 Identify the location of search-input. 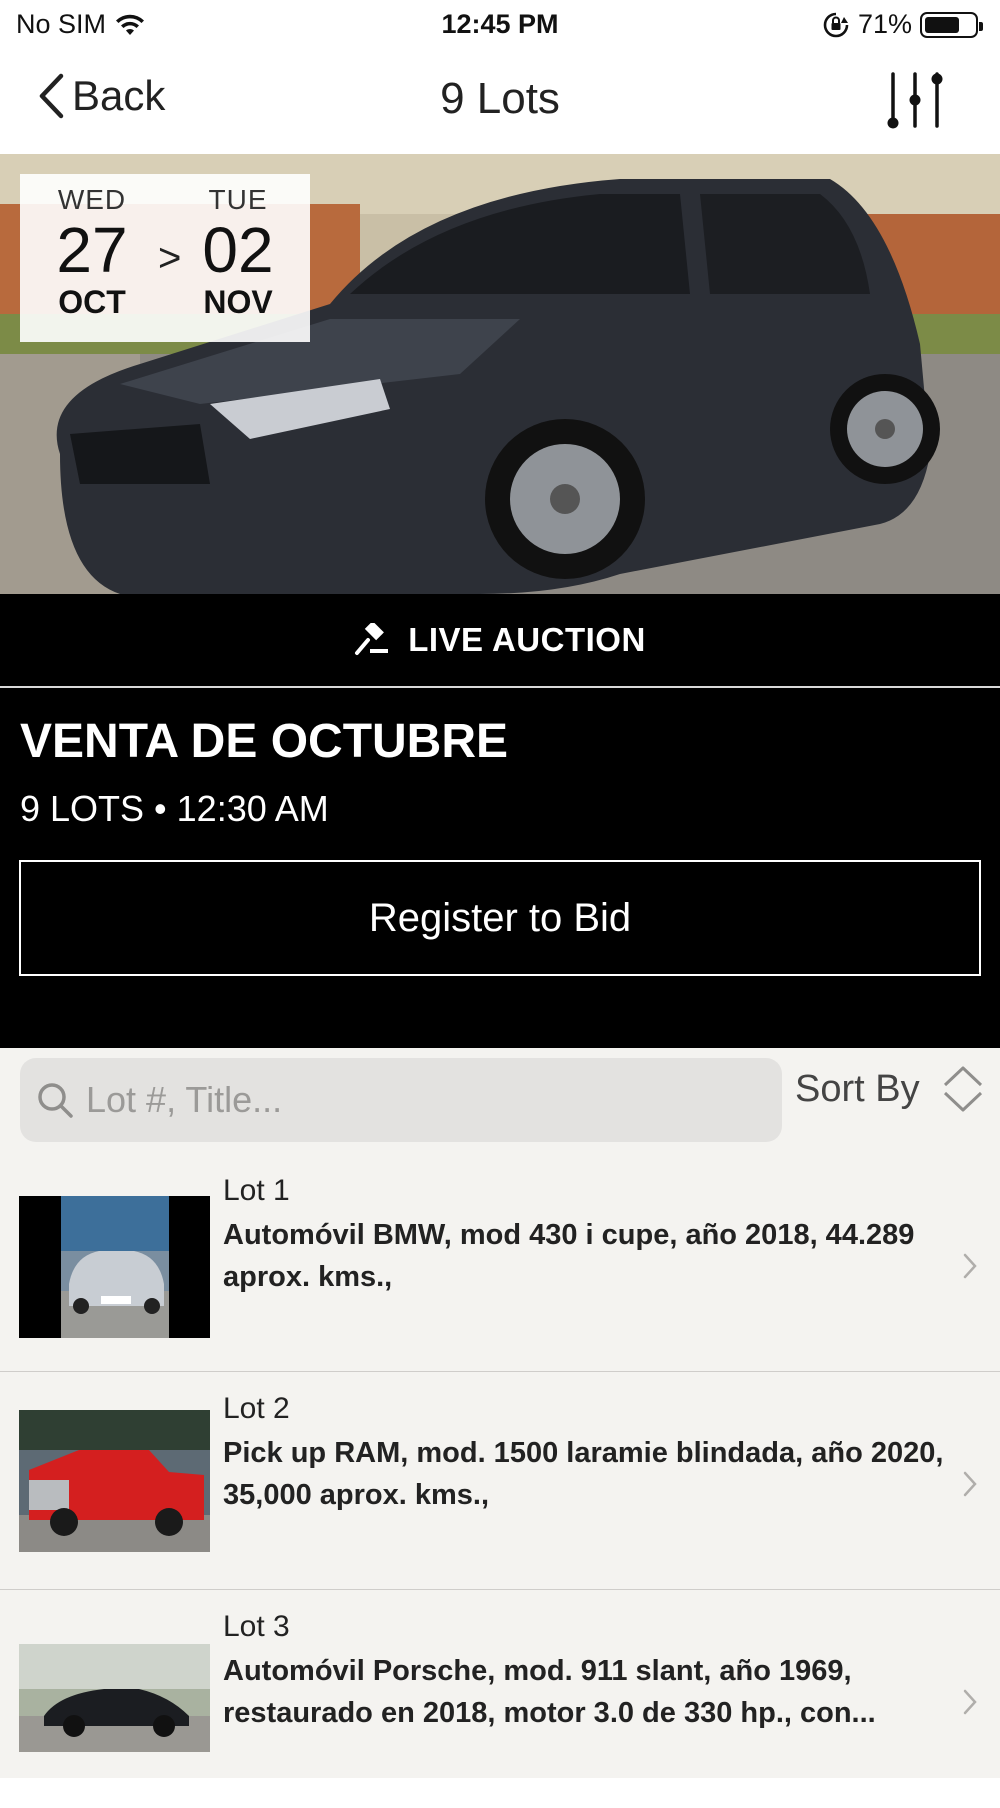
(426, 1100).